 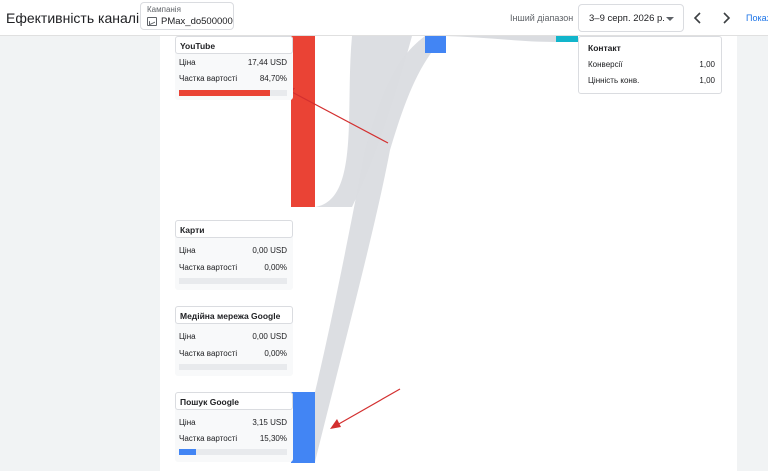 What do you see at coordinates (234, 401) in the screenshot?
I see `channel-name: Пошук Google` at bounding box center [234, 401].